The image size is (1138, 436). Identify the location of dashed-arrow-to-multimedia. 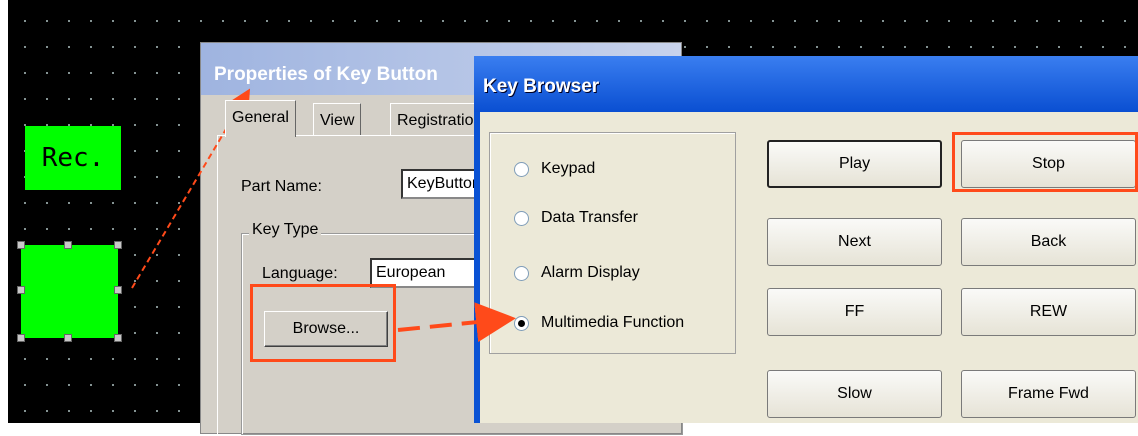
(456, 322).